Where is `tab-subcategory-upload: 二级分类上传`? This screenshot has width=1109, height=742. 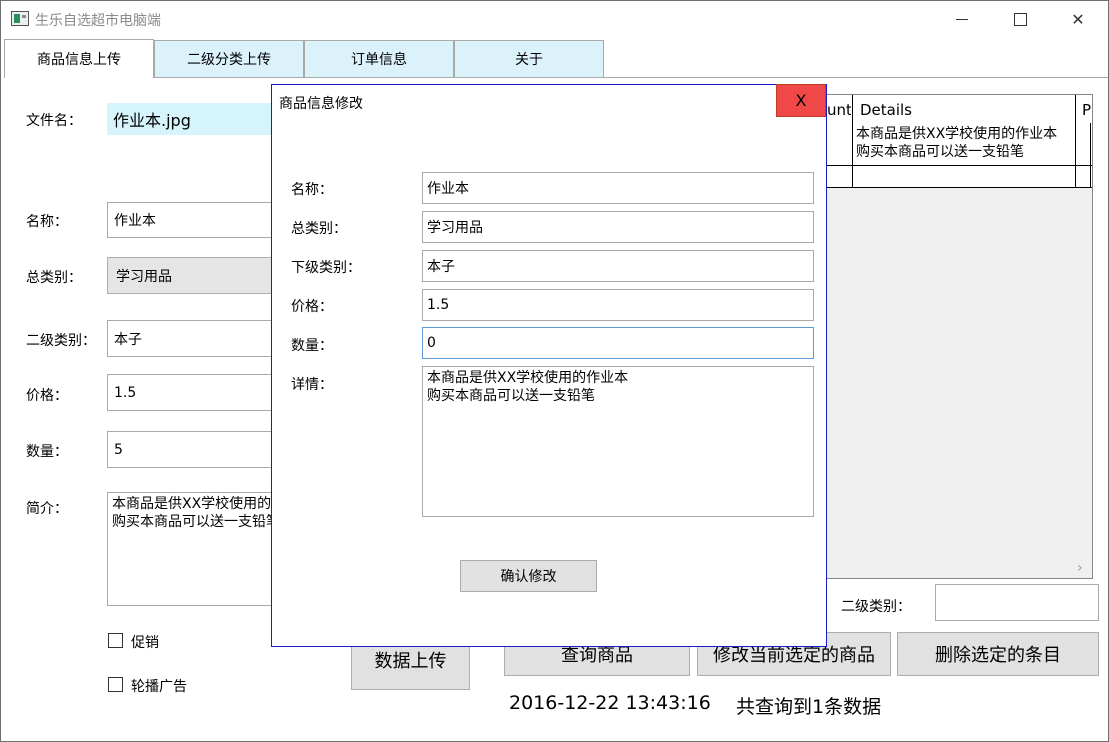
tab-subcategory-upload: 二级分类上传 is located at coordinates (229, 59).